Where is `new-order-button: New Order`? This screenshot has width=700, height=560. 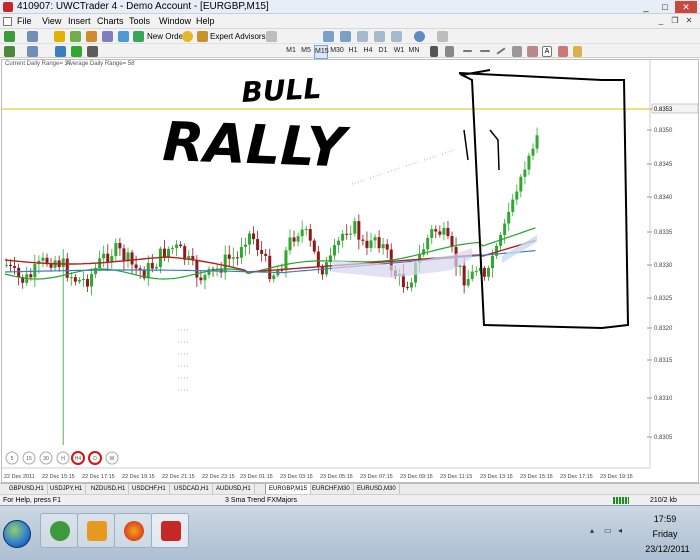
new-order-button: New Order is located at coordinates (166, 36).